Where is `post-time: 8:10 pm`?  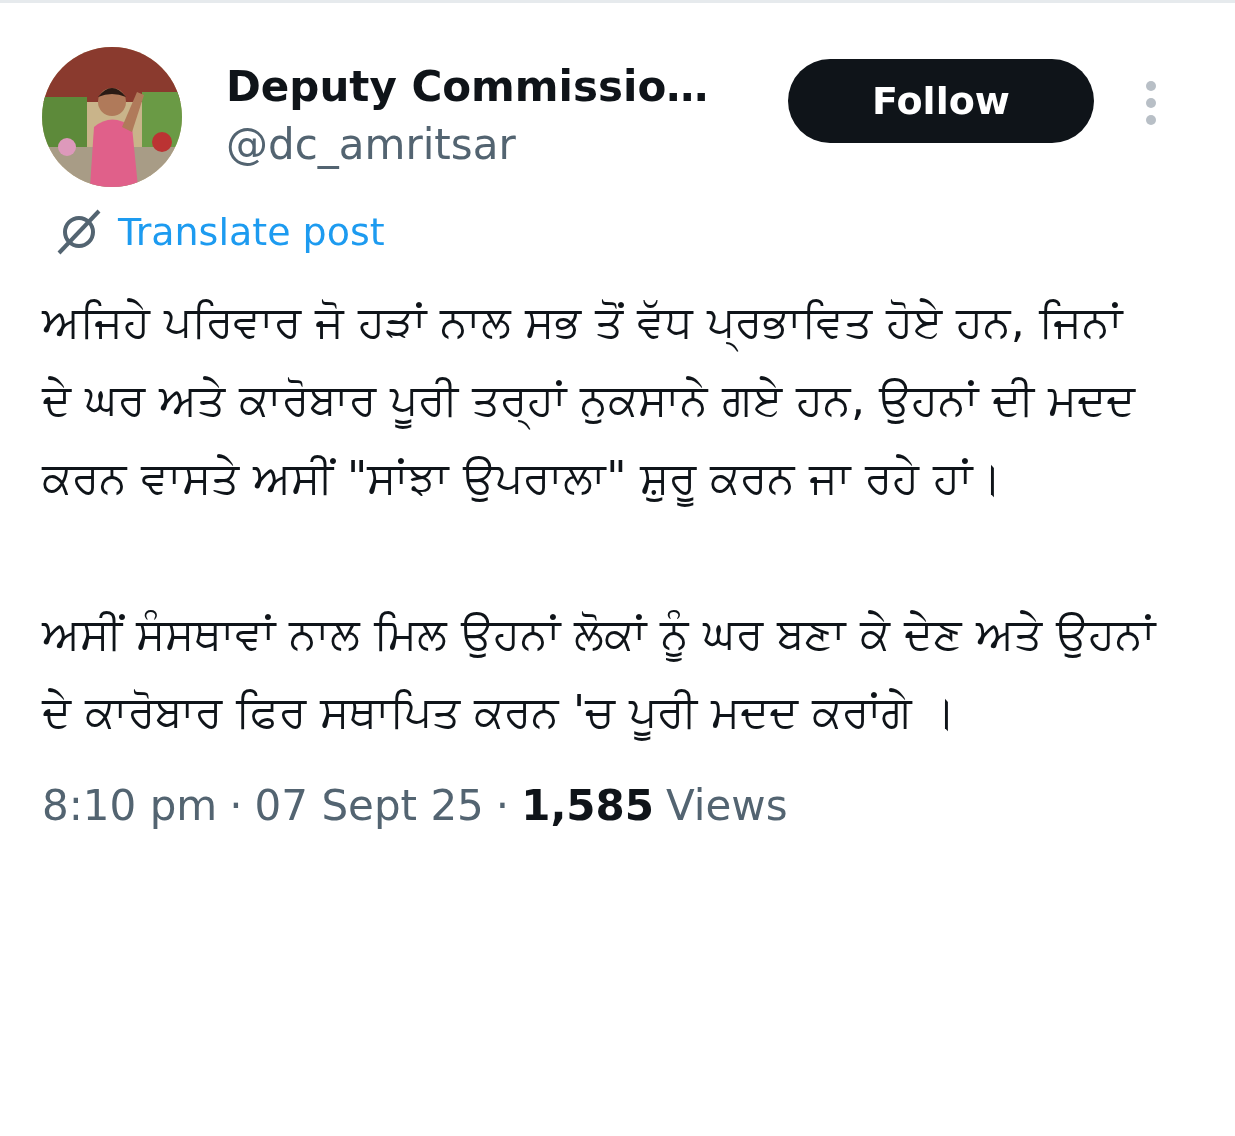
post-time: 8:10 pm is located at coordinates (130, 805).